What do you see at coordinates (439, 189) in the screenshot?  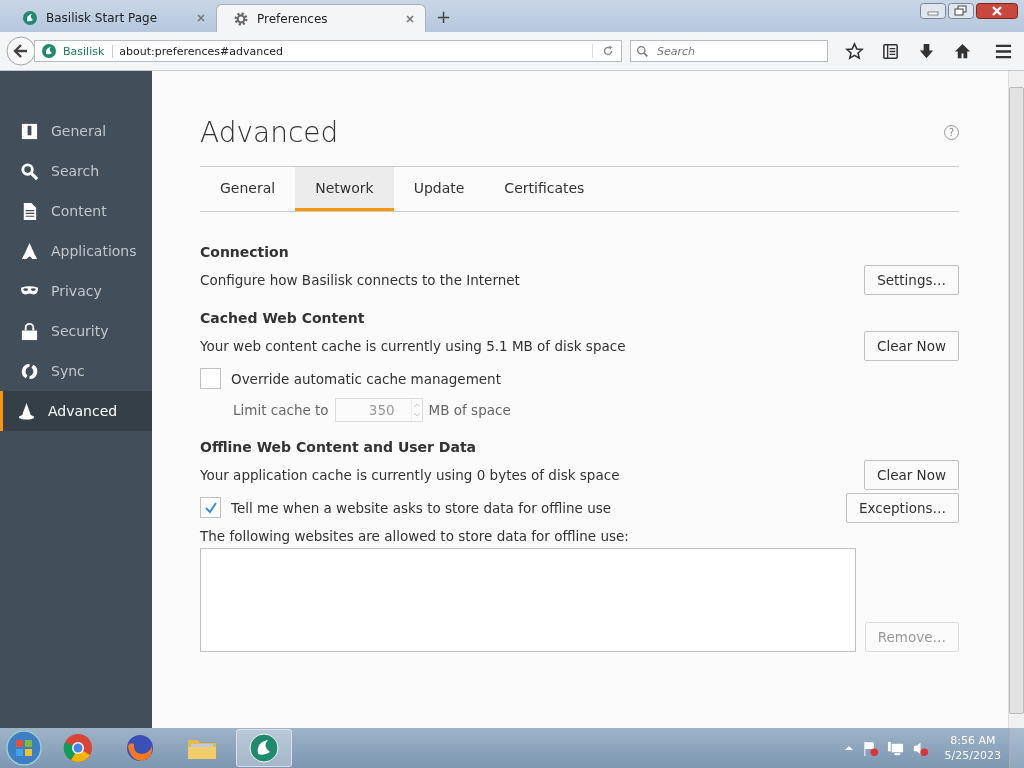 I see `tab: Update` at bounding box center [439, 189].